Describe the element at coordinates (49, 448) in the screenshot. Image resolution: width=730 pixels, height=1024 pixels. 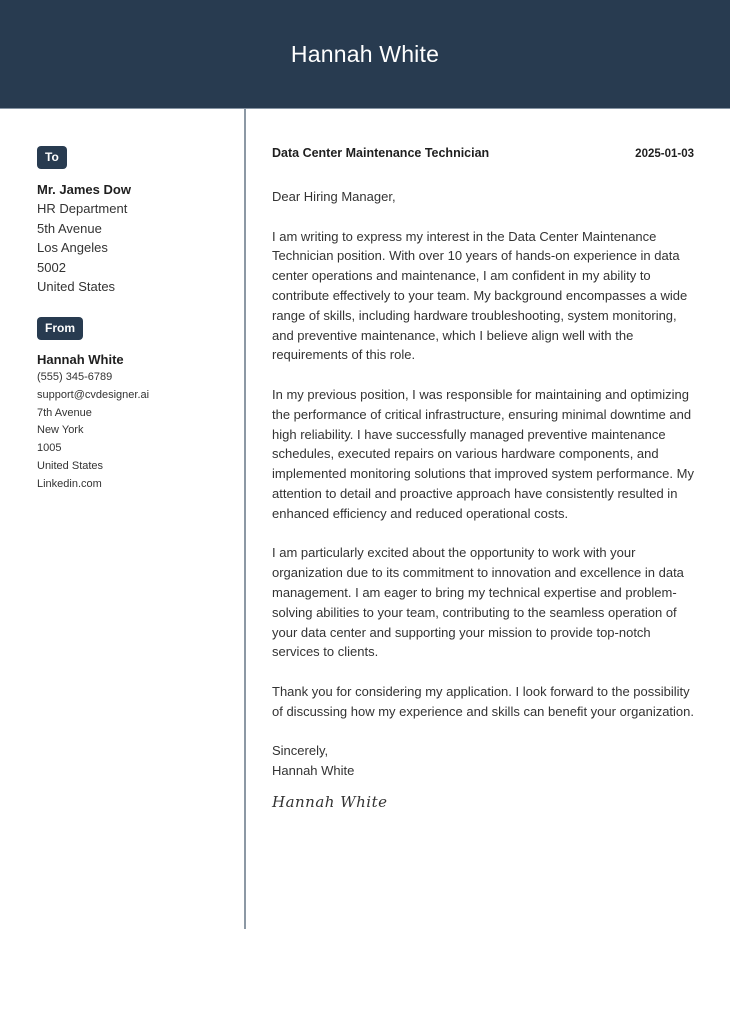
I see `sender-zip: 1005` at that location.